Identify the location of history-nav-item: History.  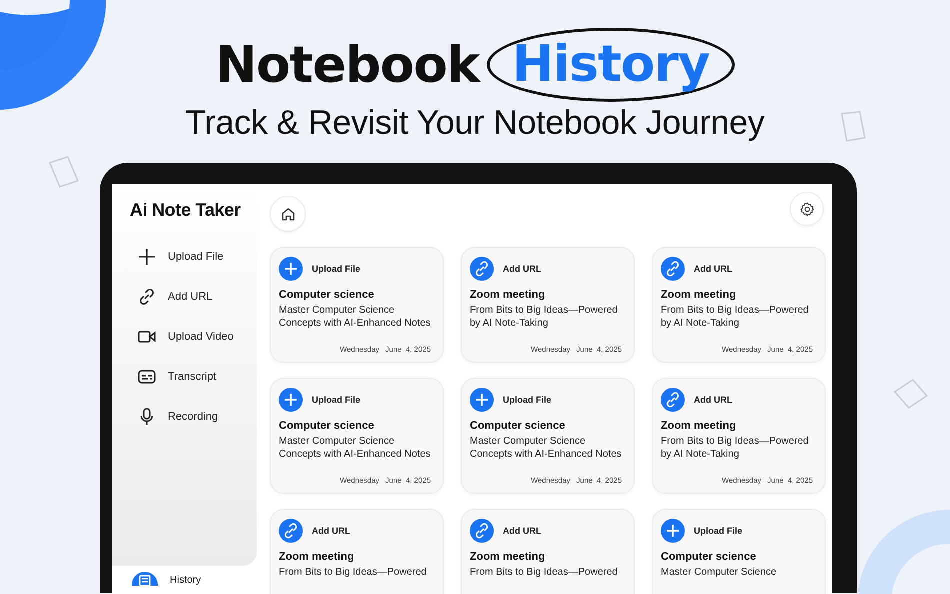
(157, 576).